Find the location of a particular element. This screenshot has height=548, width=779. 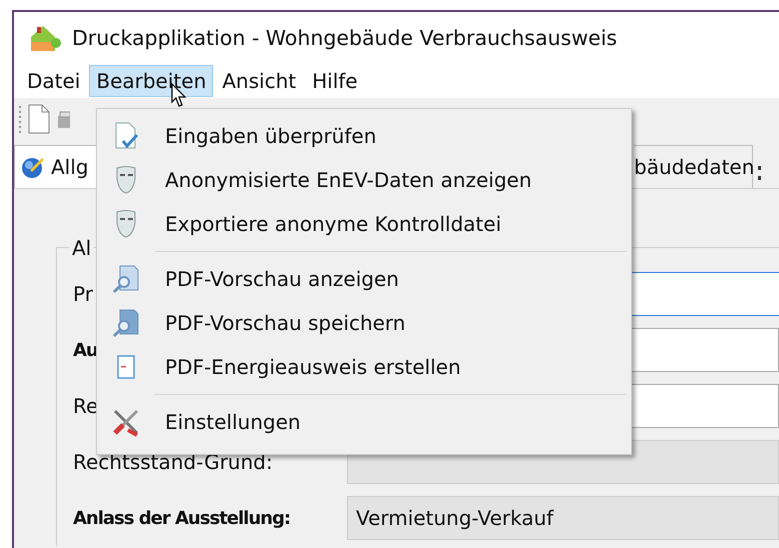

field-label: Re is located at coordinates (85, 406).